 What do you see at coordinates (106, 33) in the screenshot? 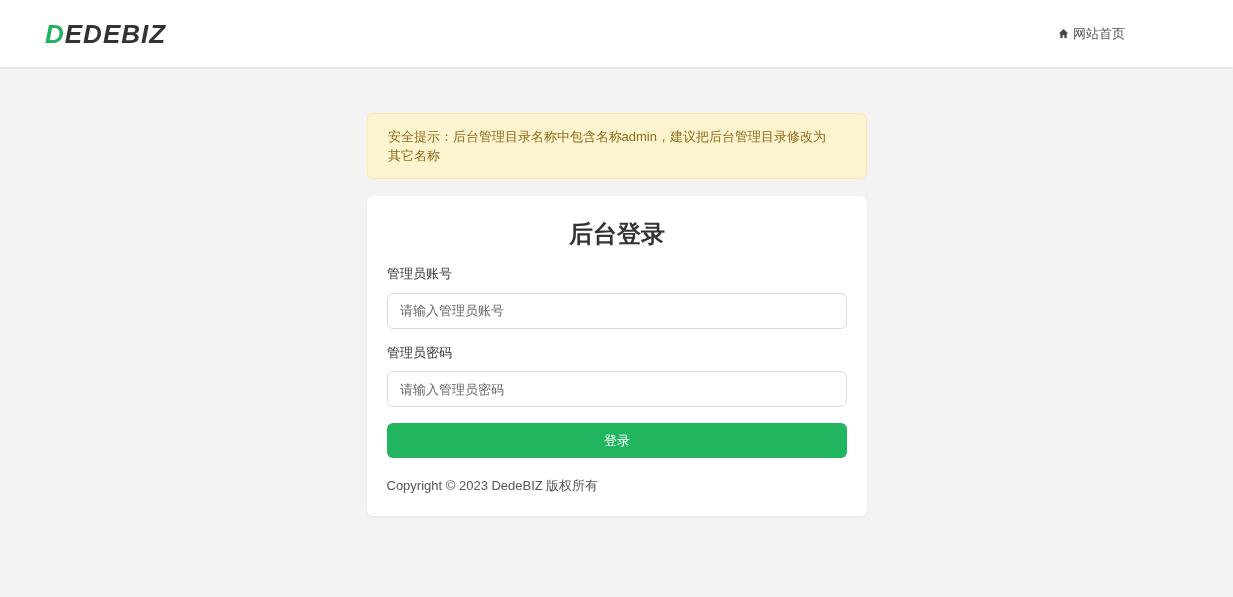
I see `logo: DEDEBIZ` at bounding box center [106, 33].